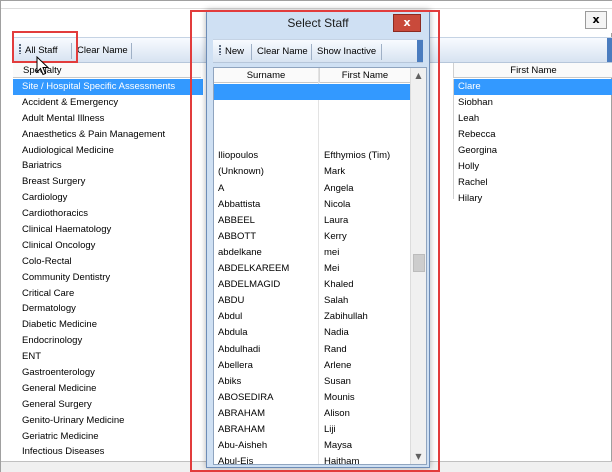 The width and height of the screenshot is (612, 472). What do you see at coordinates (108, 198) in the screenshot?
I see `specialty-row: Cardiology` at bounding box center [108, 198].